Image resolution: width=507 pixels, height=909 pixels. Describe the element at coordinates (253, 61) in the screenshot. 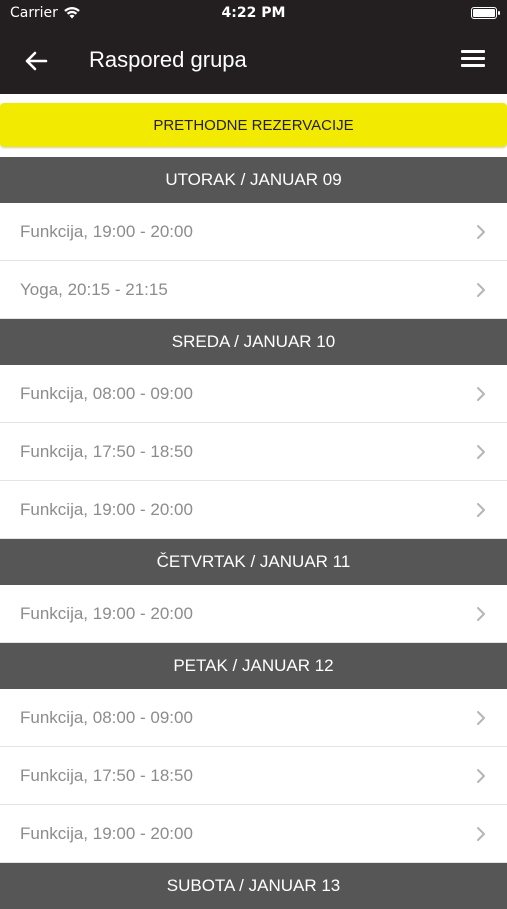

I see `nav-bar: Raspored grupa` at that location.